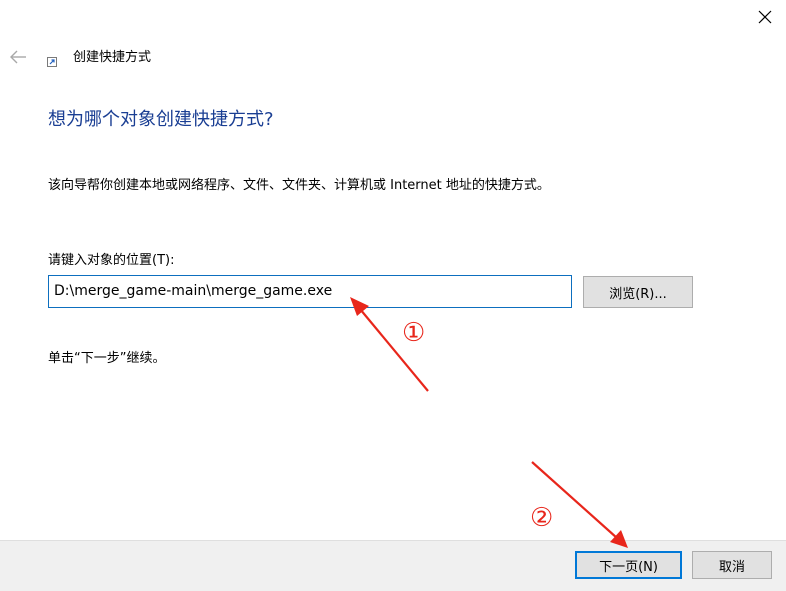  I want to click on annotation-marker-2: ②, so click(542, 518).